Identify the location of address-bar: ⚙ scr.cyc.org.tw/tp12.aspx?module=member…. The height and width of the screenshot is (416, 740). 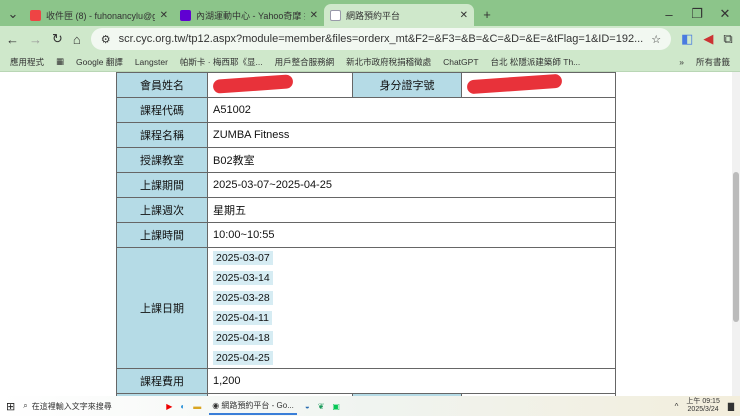
(381, 39).